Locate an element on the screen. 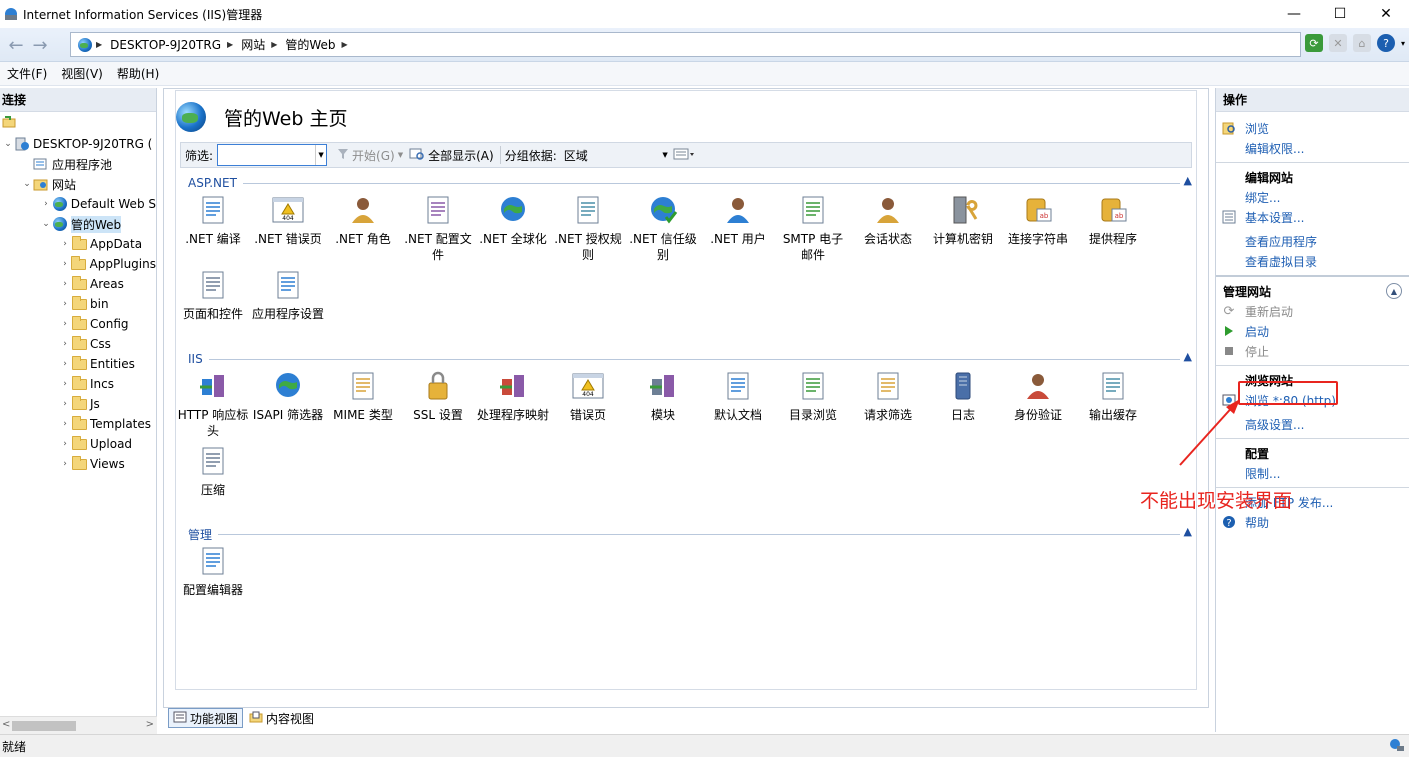  feature-tile: 身份验证 is located at coordinates (1038, 396).